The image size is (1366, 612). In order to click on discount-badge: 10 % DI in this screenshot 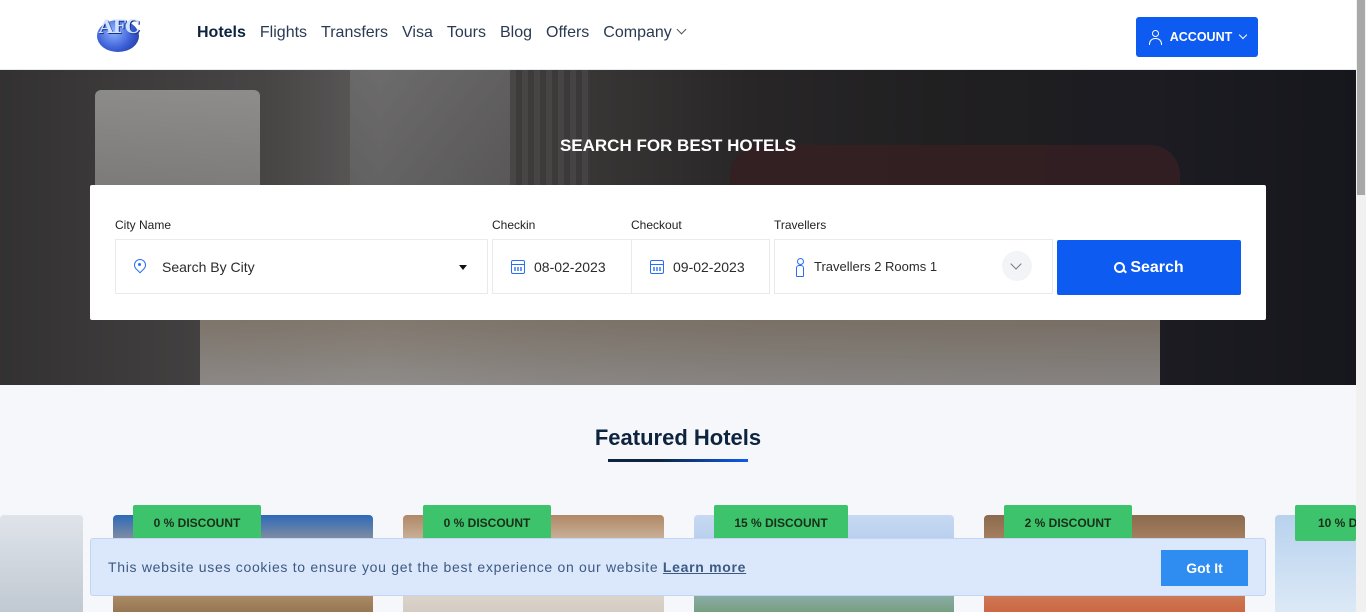, I will do `click(1325, 523)`.